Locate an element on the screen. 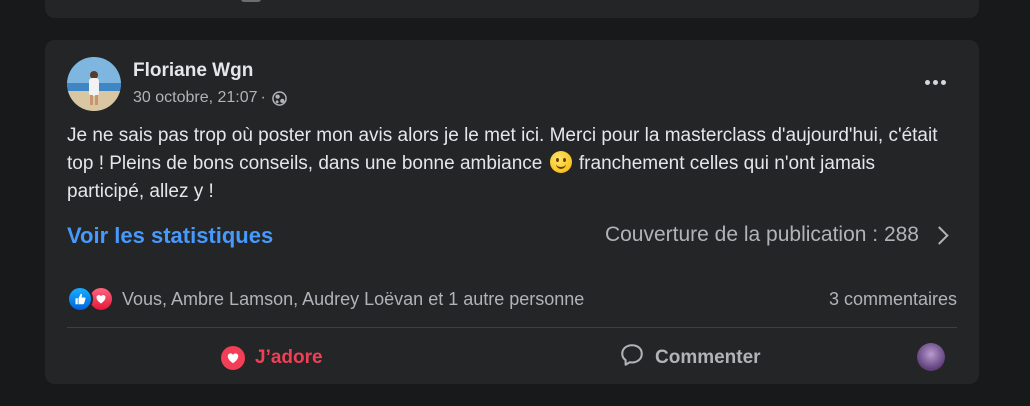 The image size is (1030, 406). comment-button-label: Commenter is located at coordinates (708, 357).